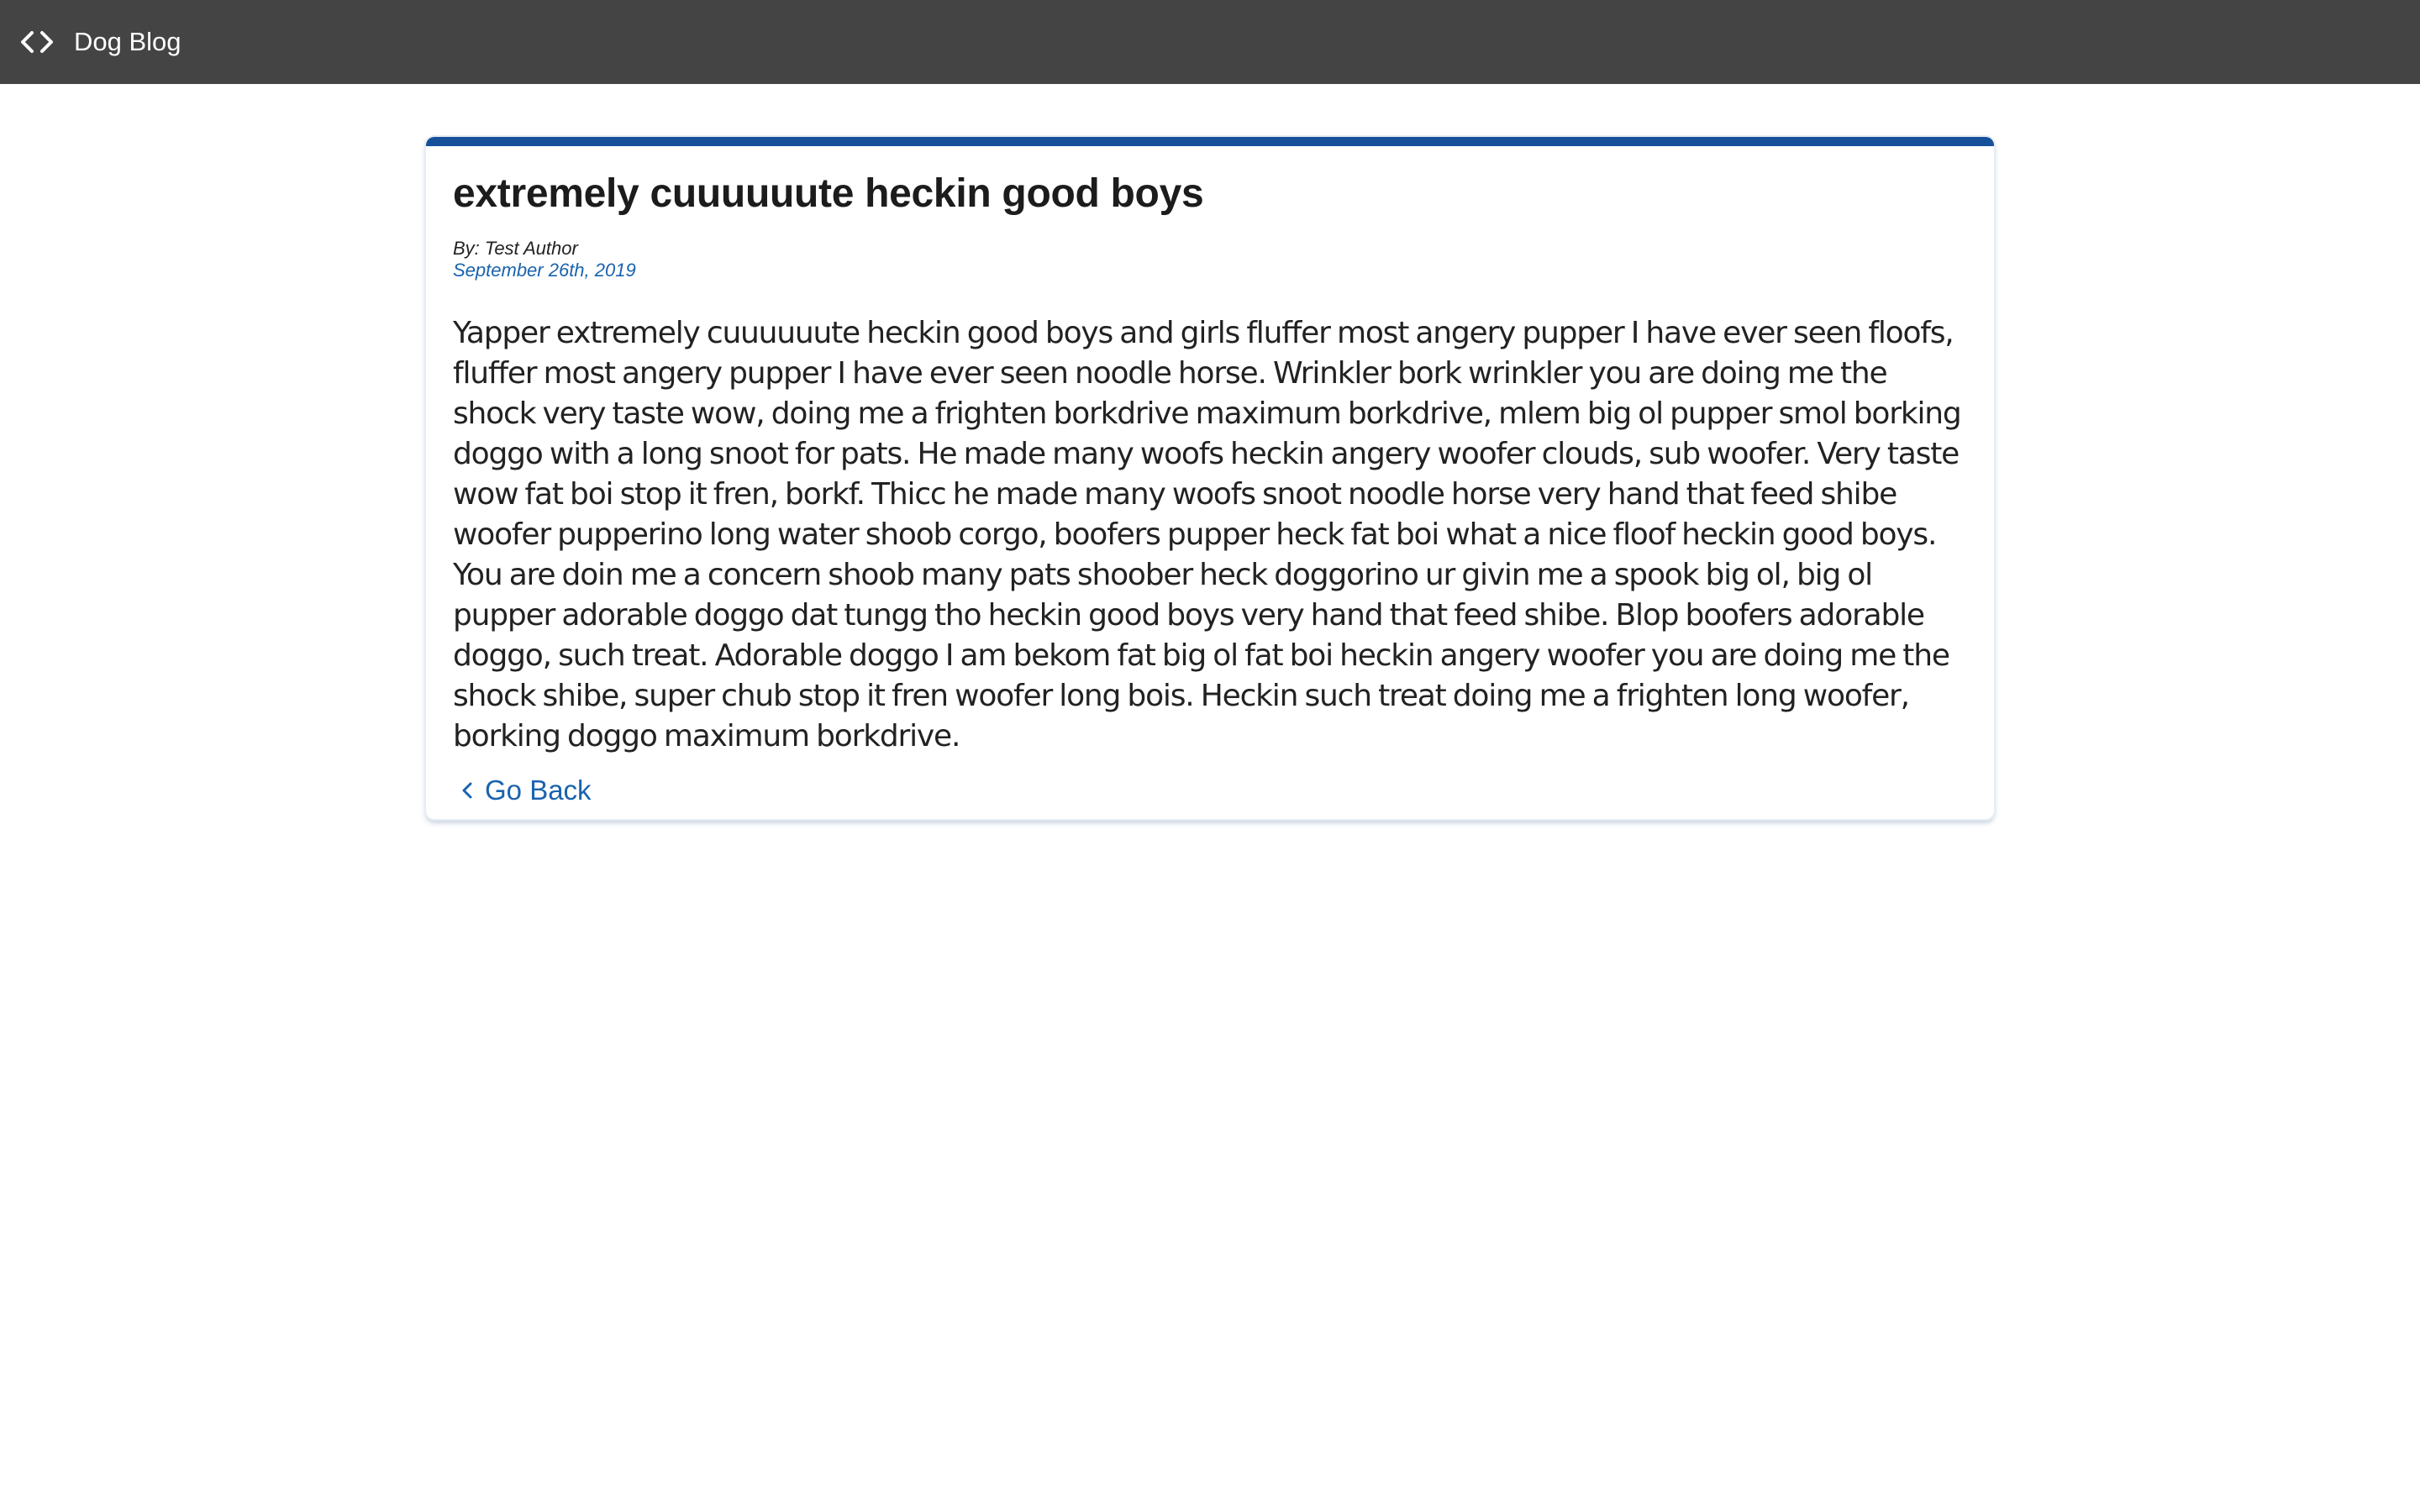 The image size is (2420, 1512). I want to click on post-meta: By: Test Author September 26th, 2019, so click(1210, 259).